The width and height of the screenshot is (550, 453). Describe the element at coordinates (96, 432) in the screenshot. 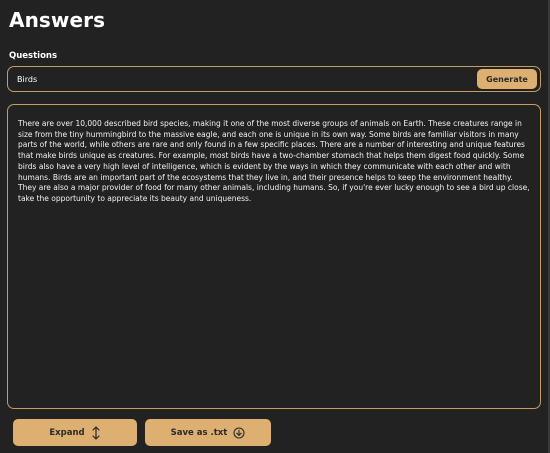

I see `expand-vertical-icon` at that location.